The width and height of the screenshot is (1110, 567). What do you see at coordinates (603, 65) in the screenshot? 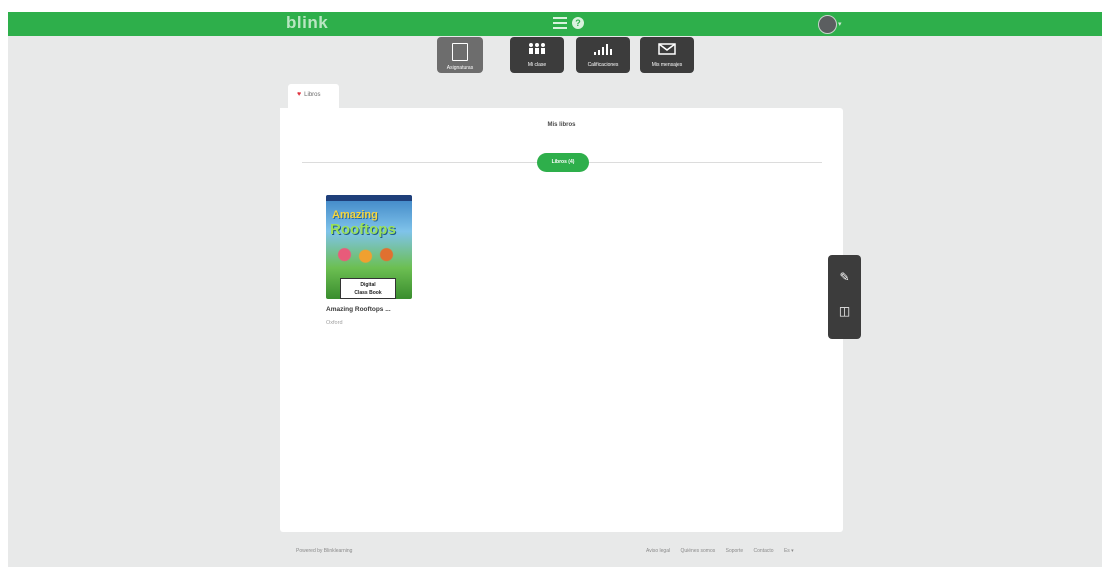
I see `nav-label: Calificaciones` at bounding box center [603, 65].